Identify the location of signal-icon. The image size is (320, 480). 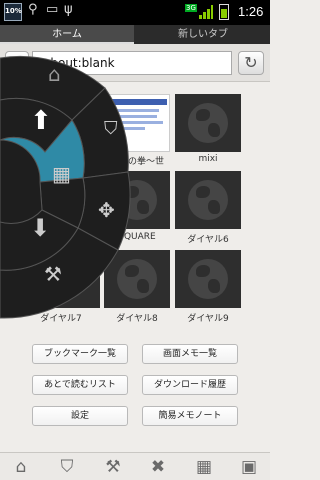
(206, 12).